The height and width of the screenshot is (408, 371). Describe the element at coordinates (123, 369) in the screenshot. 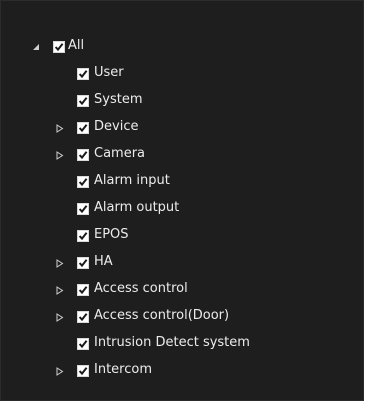

I see `tree-label-intercom: Intercom` at that location.